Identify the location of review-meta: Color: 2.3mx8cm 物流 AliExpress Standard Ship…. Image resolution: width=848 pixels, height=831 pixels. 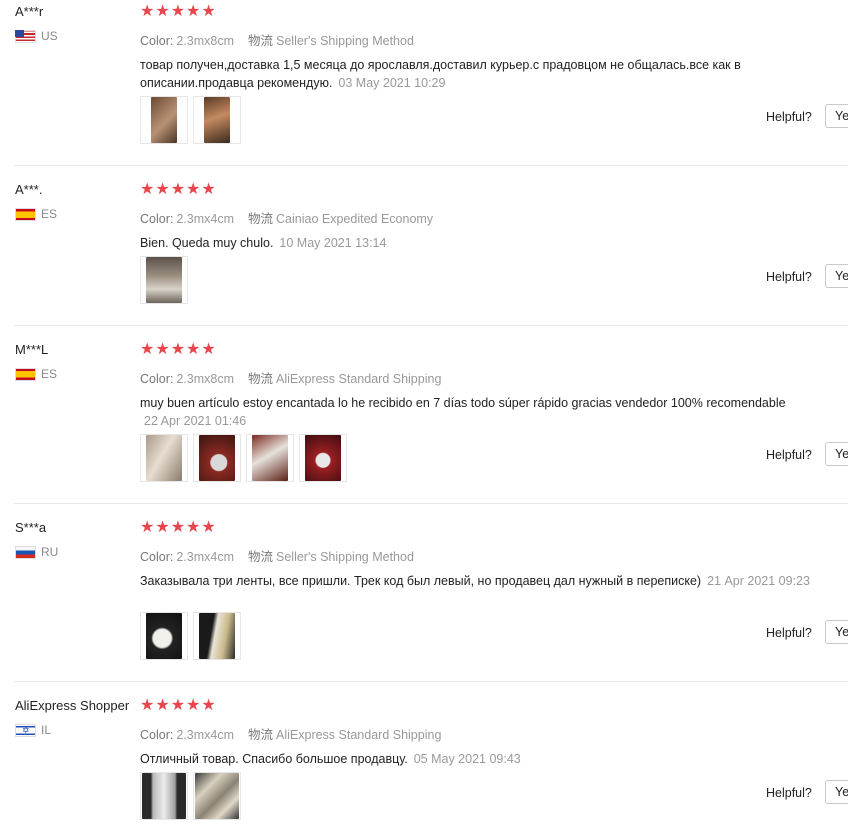
(297, 377).